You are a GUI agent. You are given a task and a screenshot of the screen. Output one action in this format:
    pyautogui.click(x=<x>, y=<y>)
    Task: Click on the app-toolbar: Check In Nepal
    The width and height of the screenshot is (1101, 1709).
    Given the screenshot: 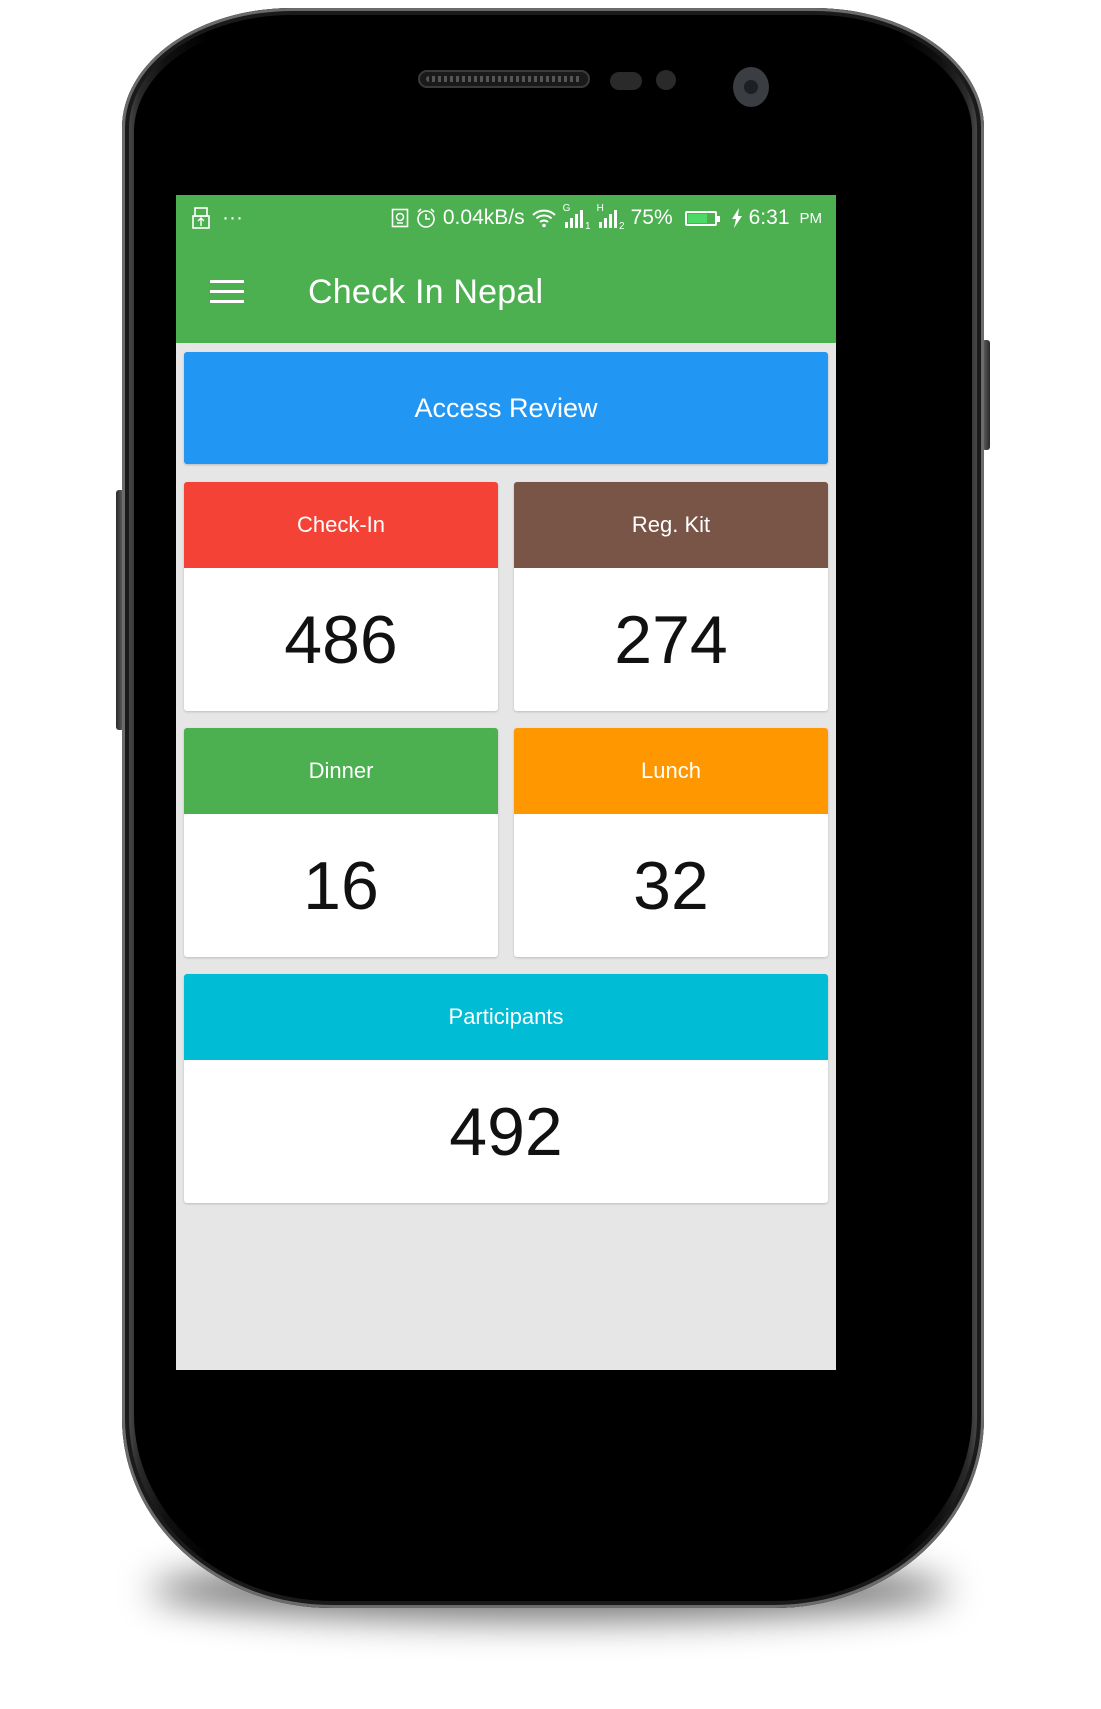 What is the action you would take?
    pyautogui.click(x=506, y=292)
    